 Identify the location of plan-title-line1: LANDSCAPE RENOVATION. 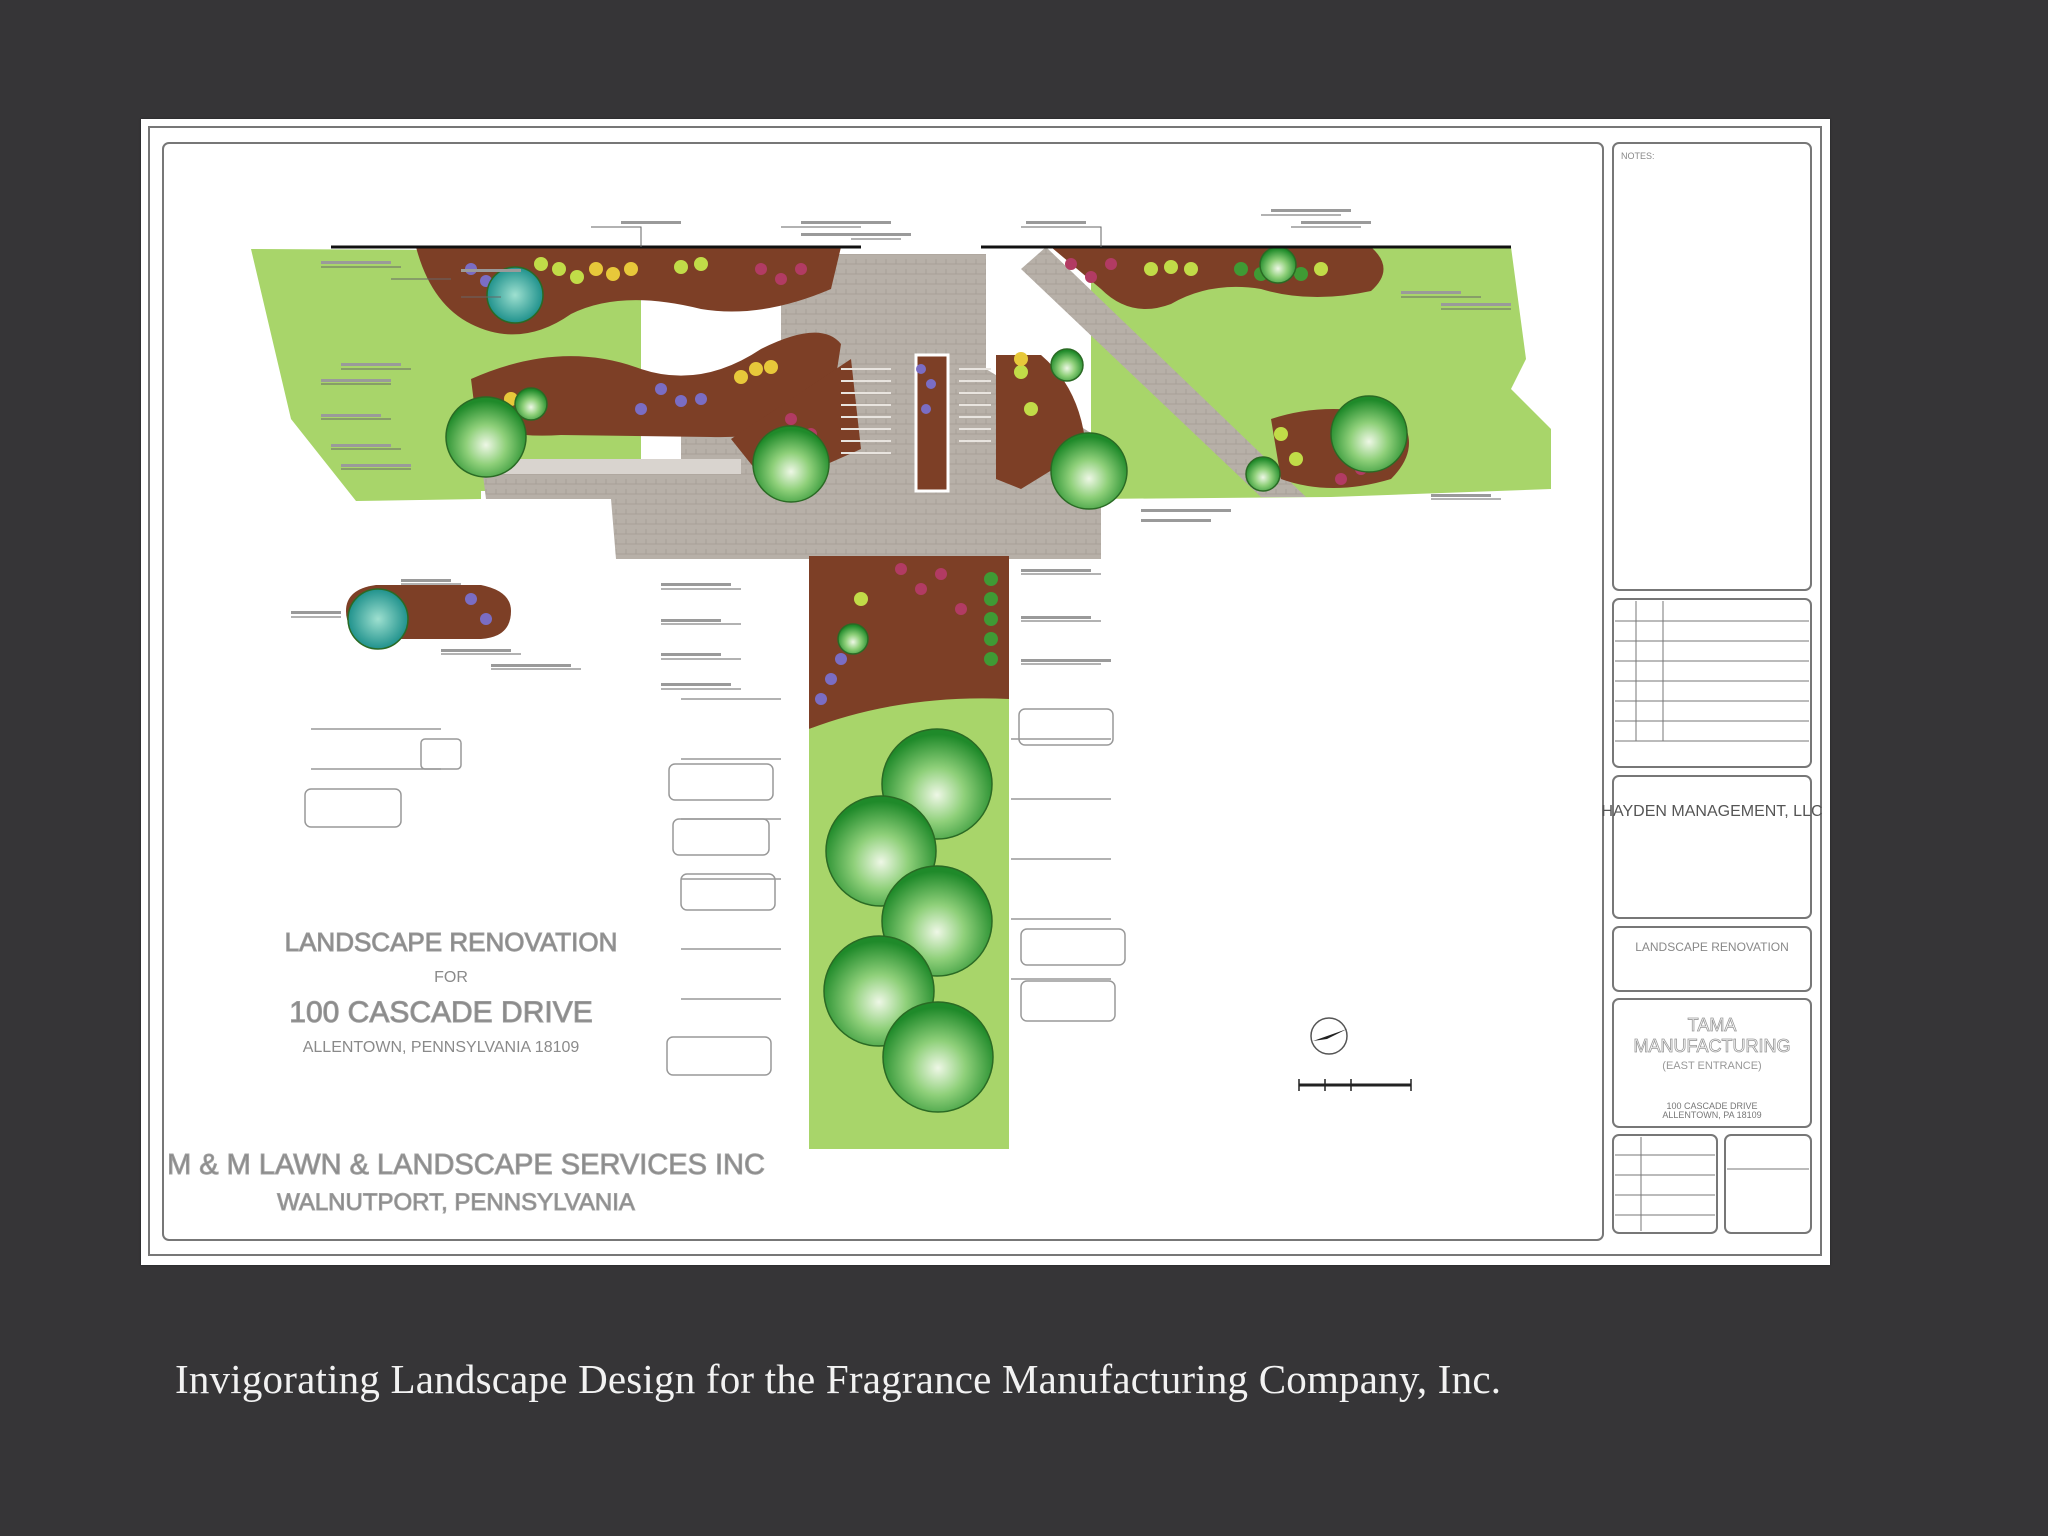
(451, 942).